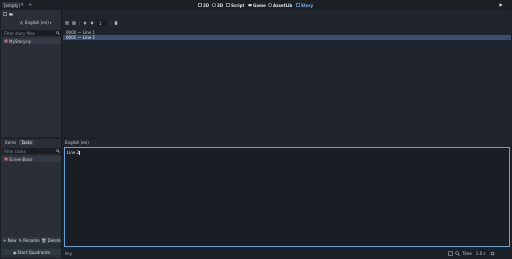  Describe the element at coordinates (31, 41) in the screenshot. I see `file-list-item: MyStory.ny` at that location.